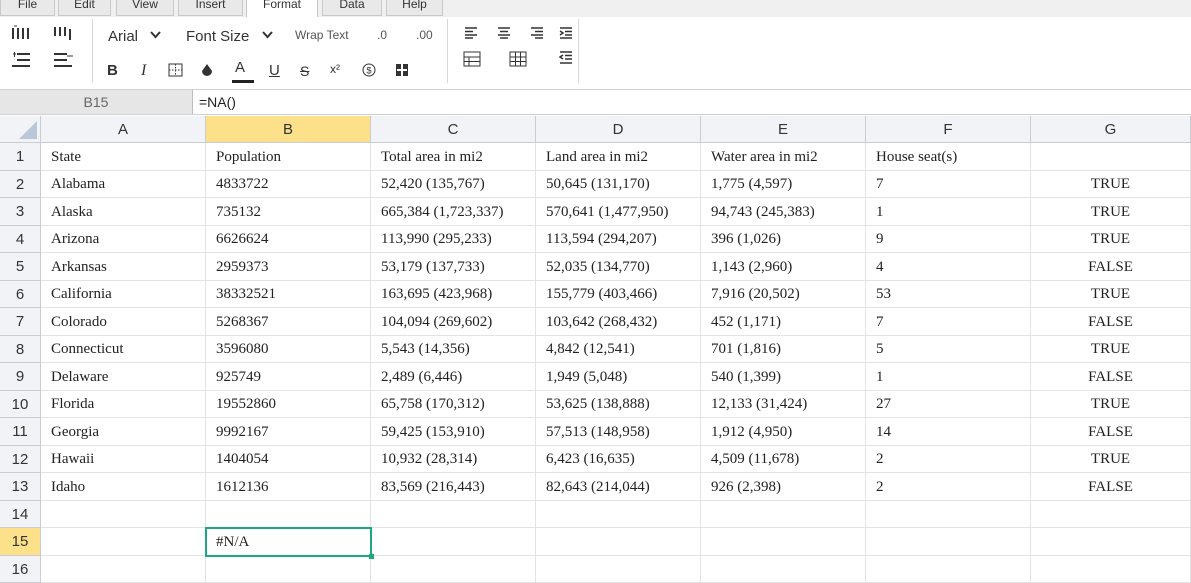 The width and height of the screenshot is (1191, 583). I want to click on fill-color-icon, so click(207, 70).